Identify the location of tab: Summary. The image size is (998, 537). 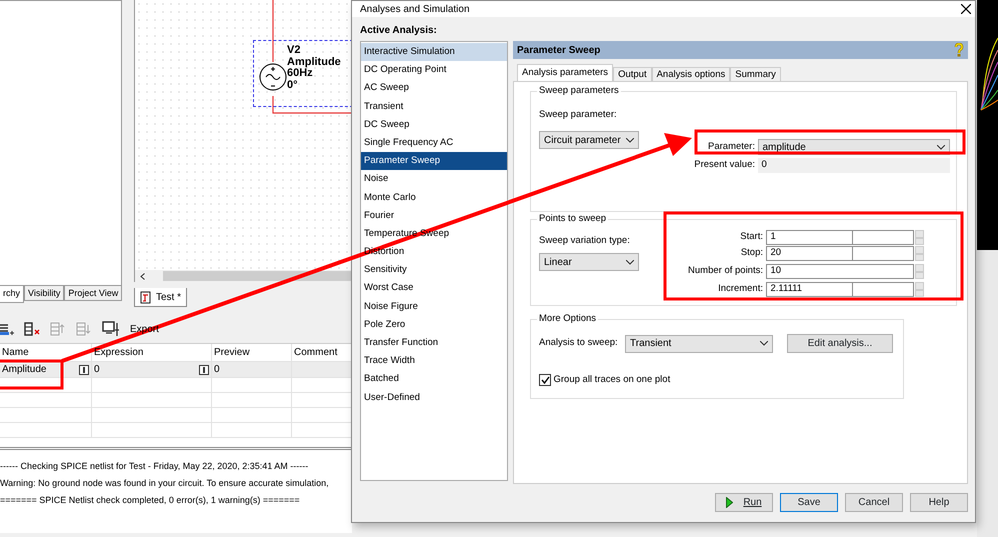
(755, 74).